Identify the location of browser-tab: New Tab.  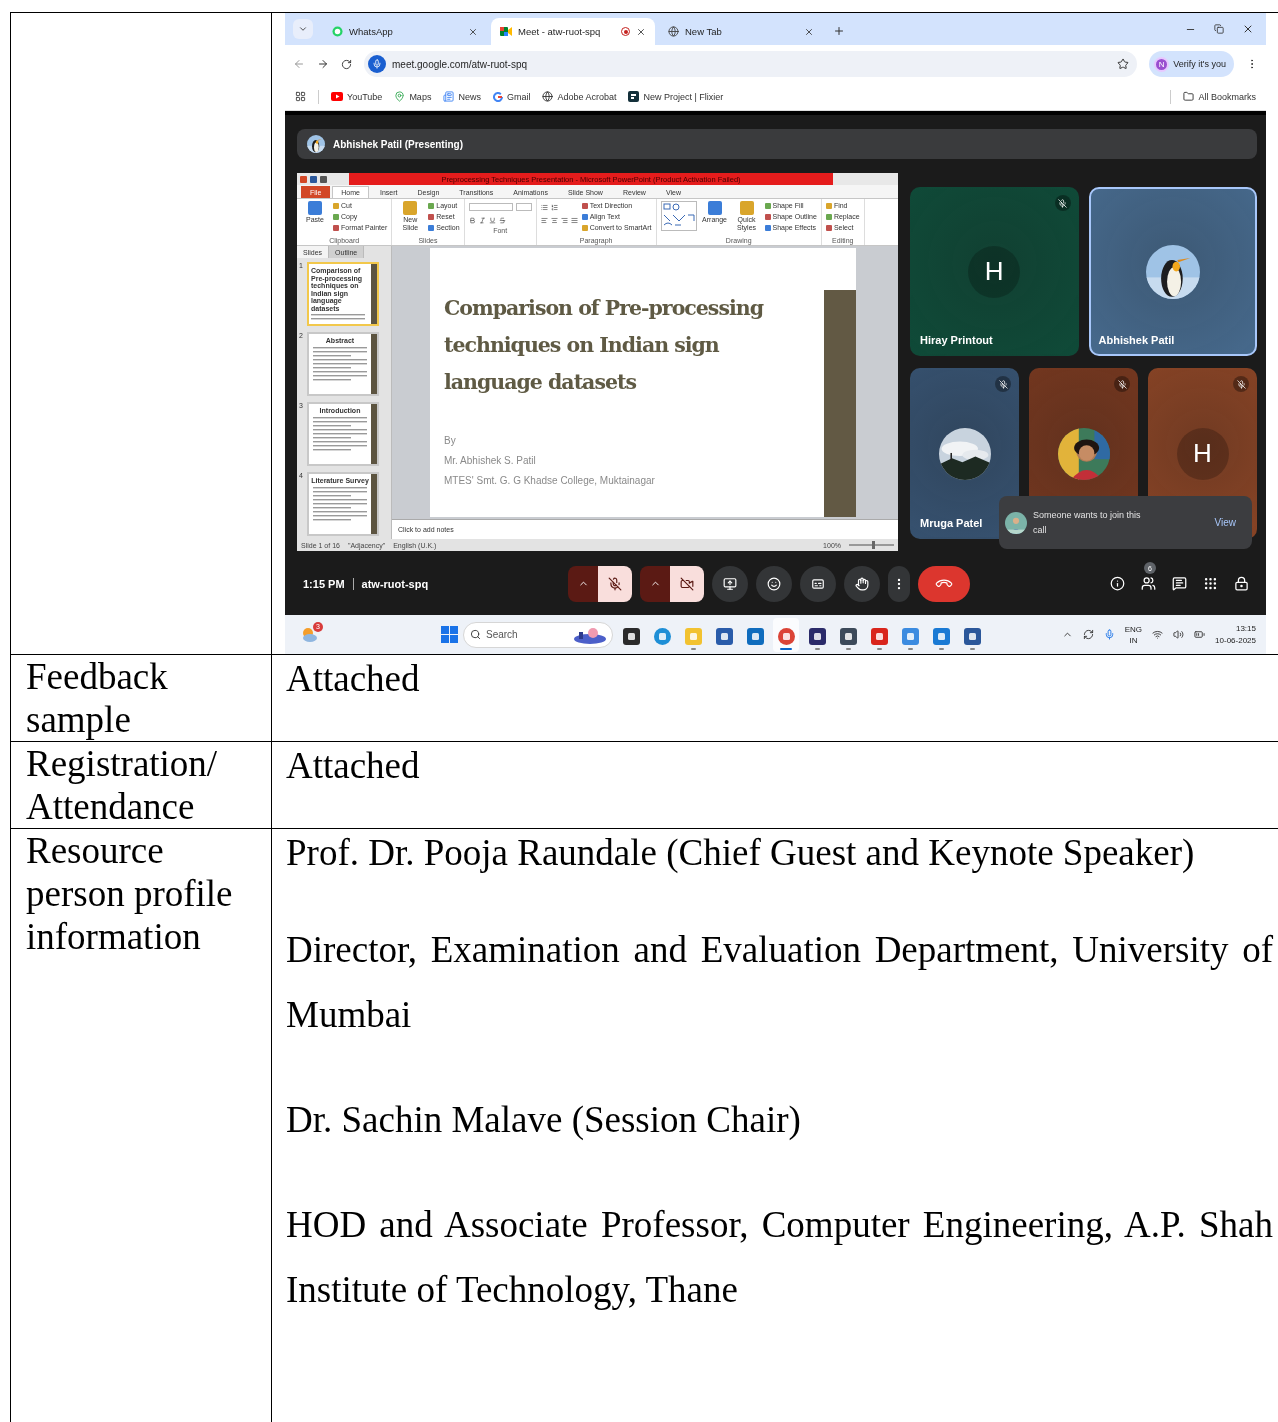
(741, 31).